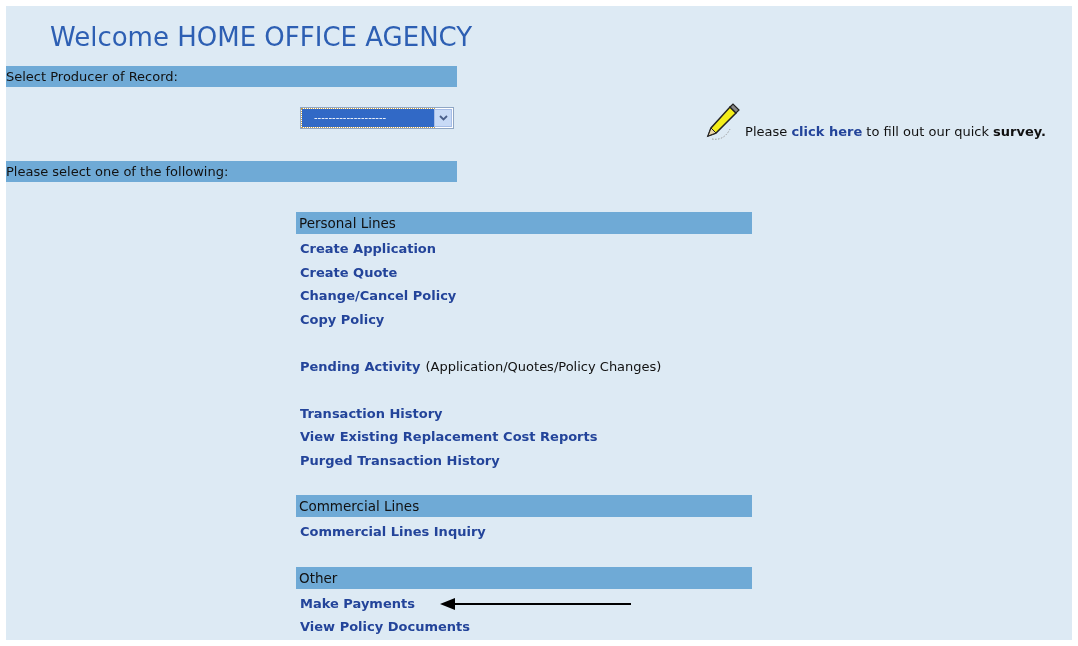 The width and height of the screenshot is (1078, 646). What do you see at coordinates (231, 171) in the screenshot?
I see `section-header: Please select one of the following:` at bounding box center [231, 171].